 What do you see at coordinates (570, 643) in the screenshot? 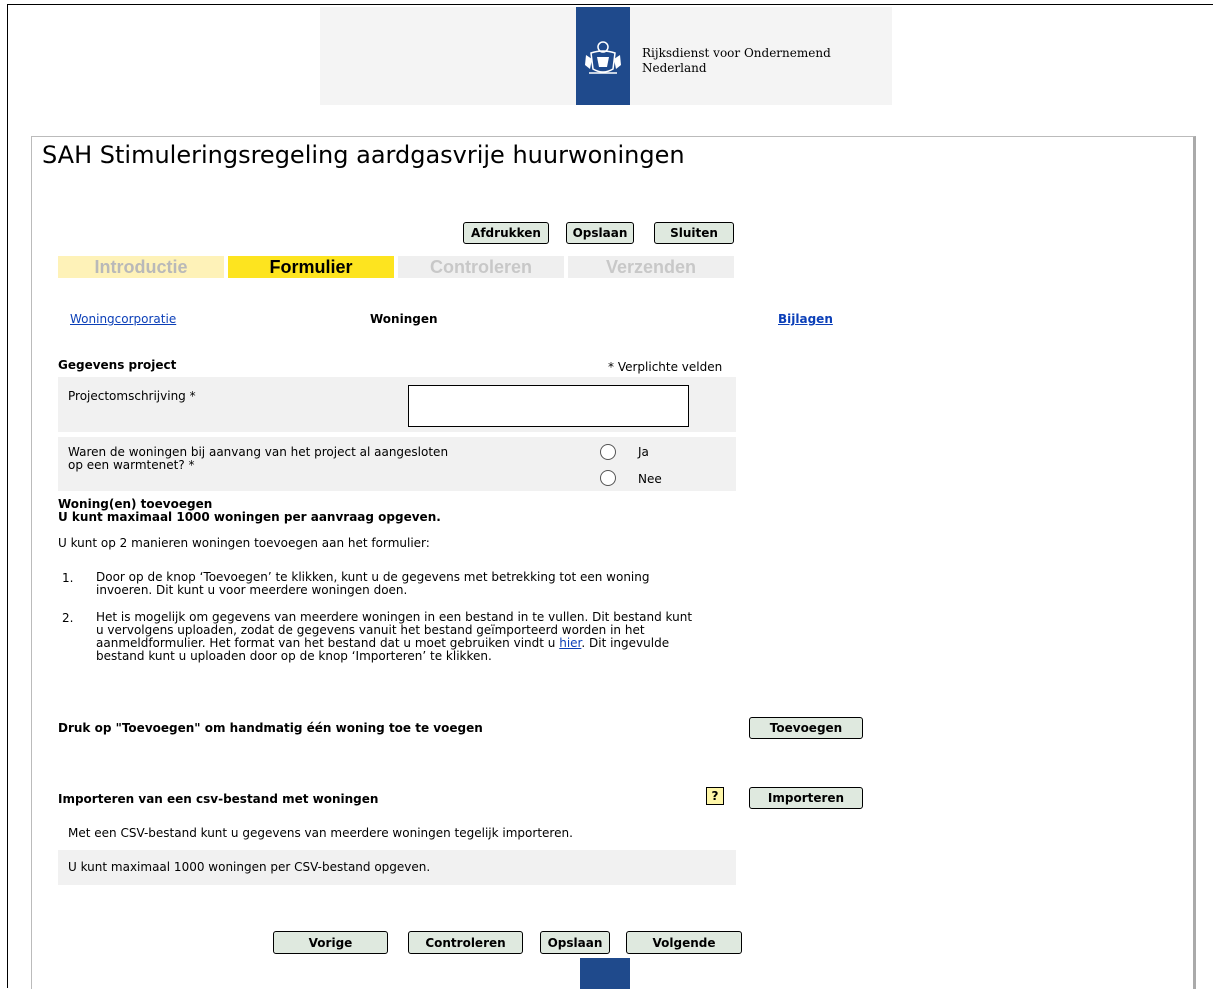
I see `template-link: hier` at bounding box center [570, 643].